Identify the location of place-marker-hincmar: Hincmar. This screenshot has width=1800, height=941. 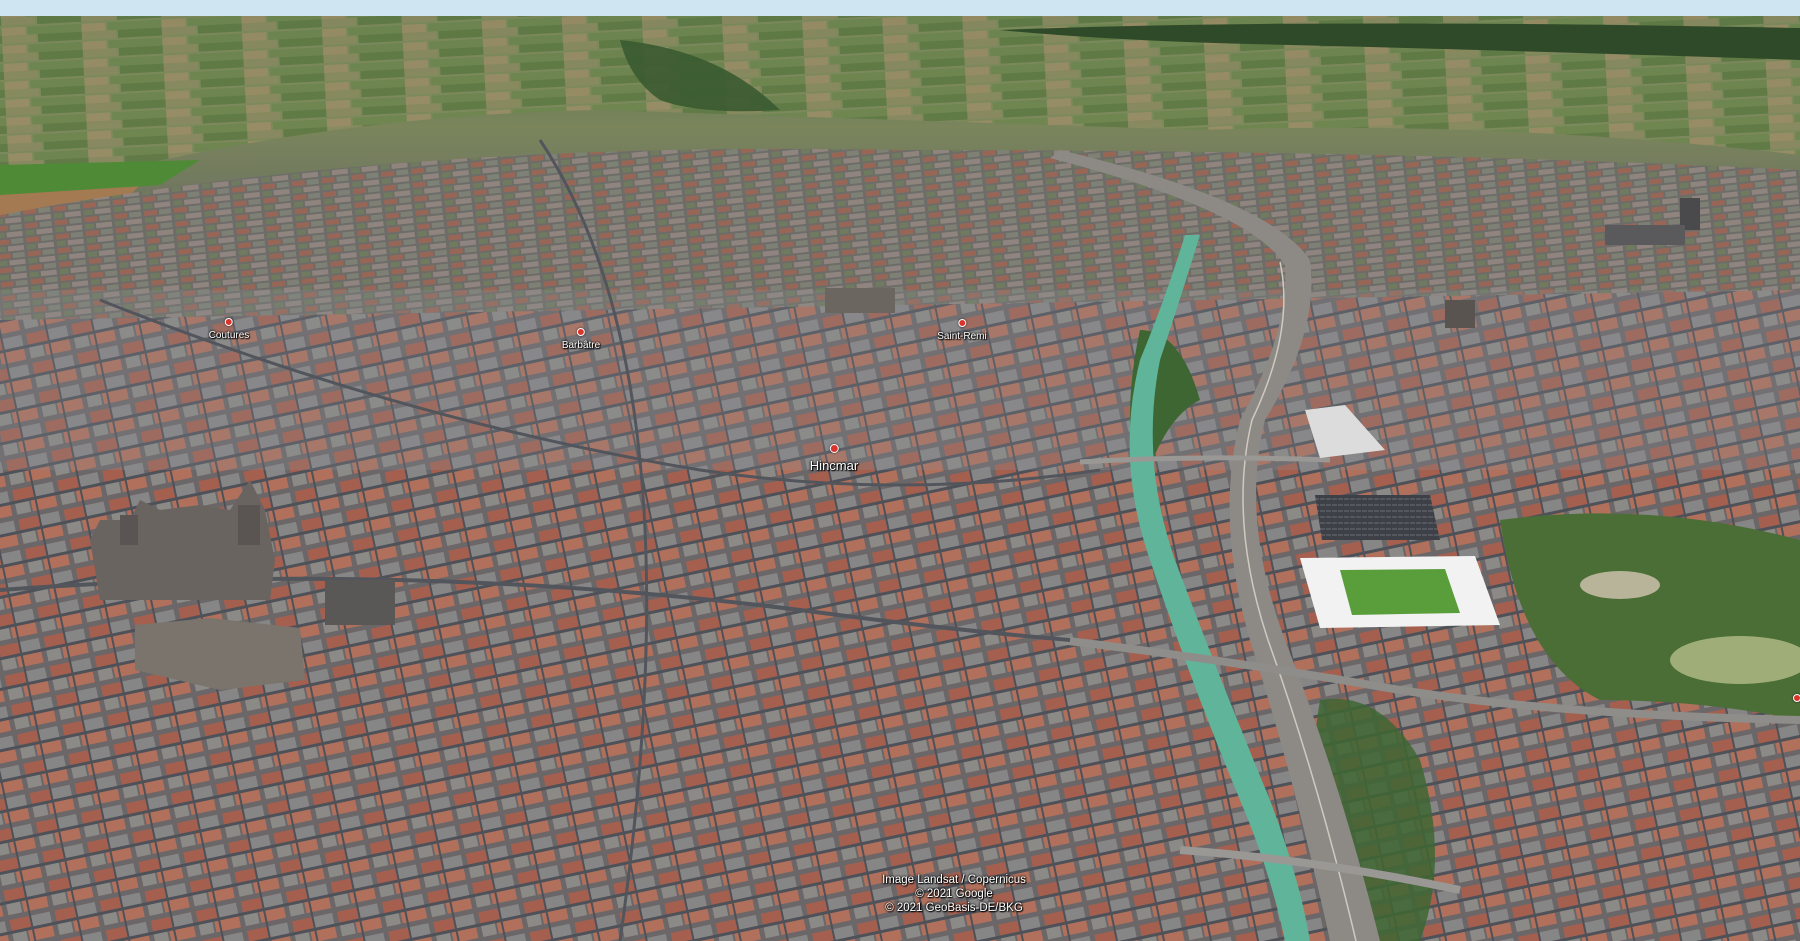
(834, 458).